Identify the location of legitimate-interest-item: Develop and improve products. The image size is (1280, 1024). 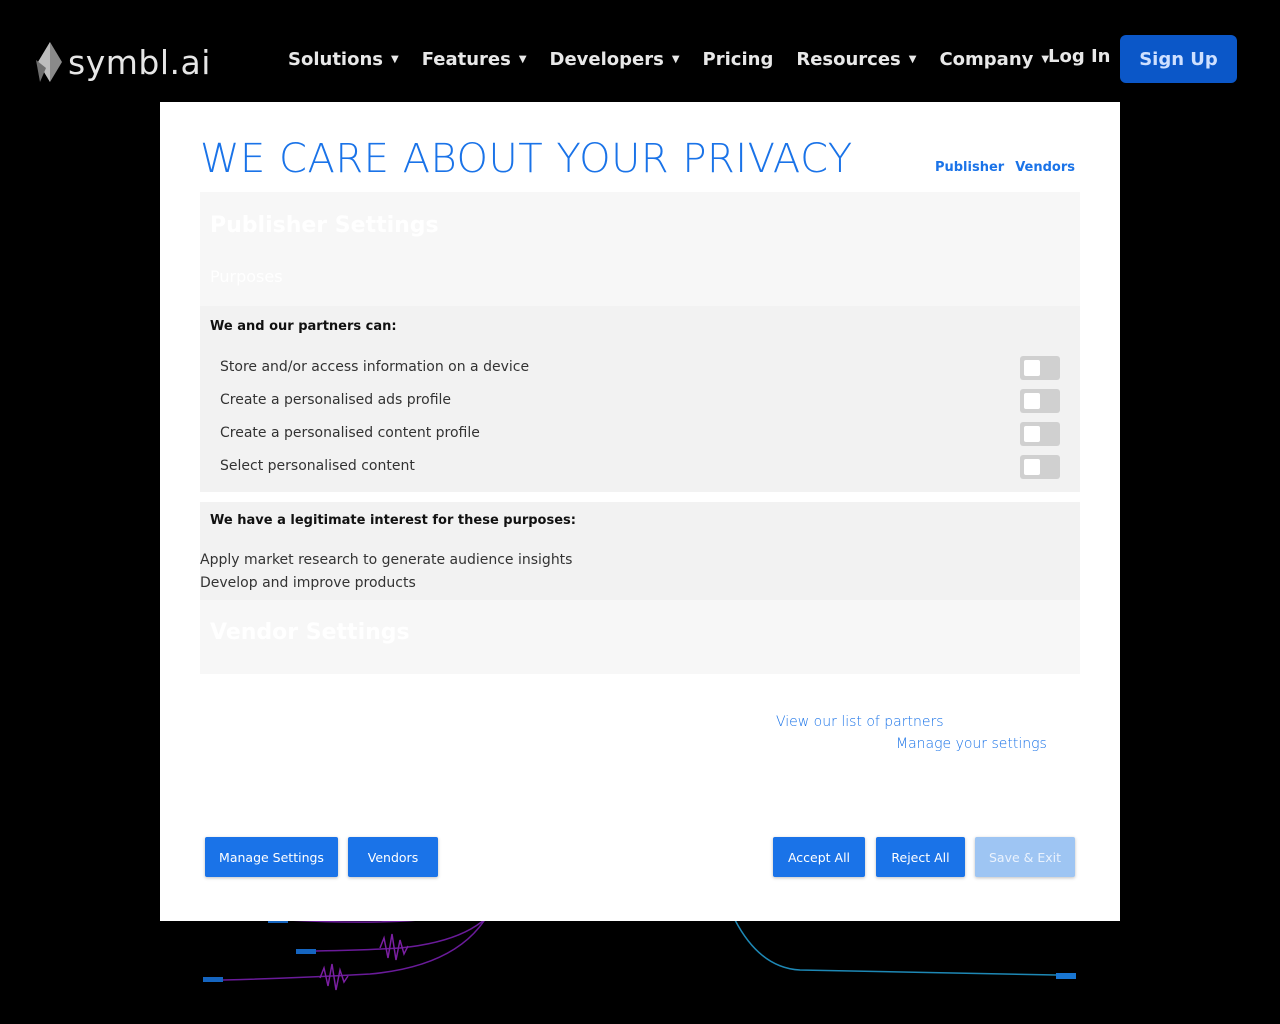
(308, 583).